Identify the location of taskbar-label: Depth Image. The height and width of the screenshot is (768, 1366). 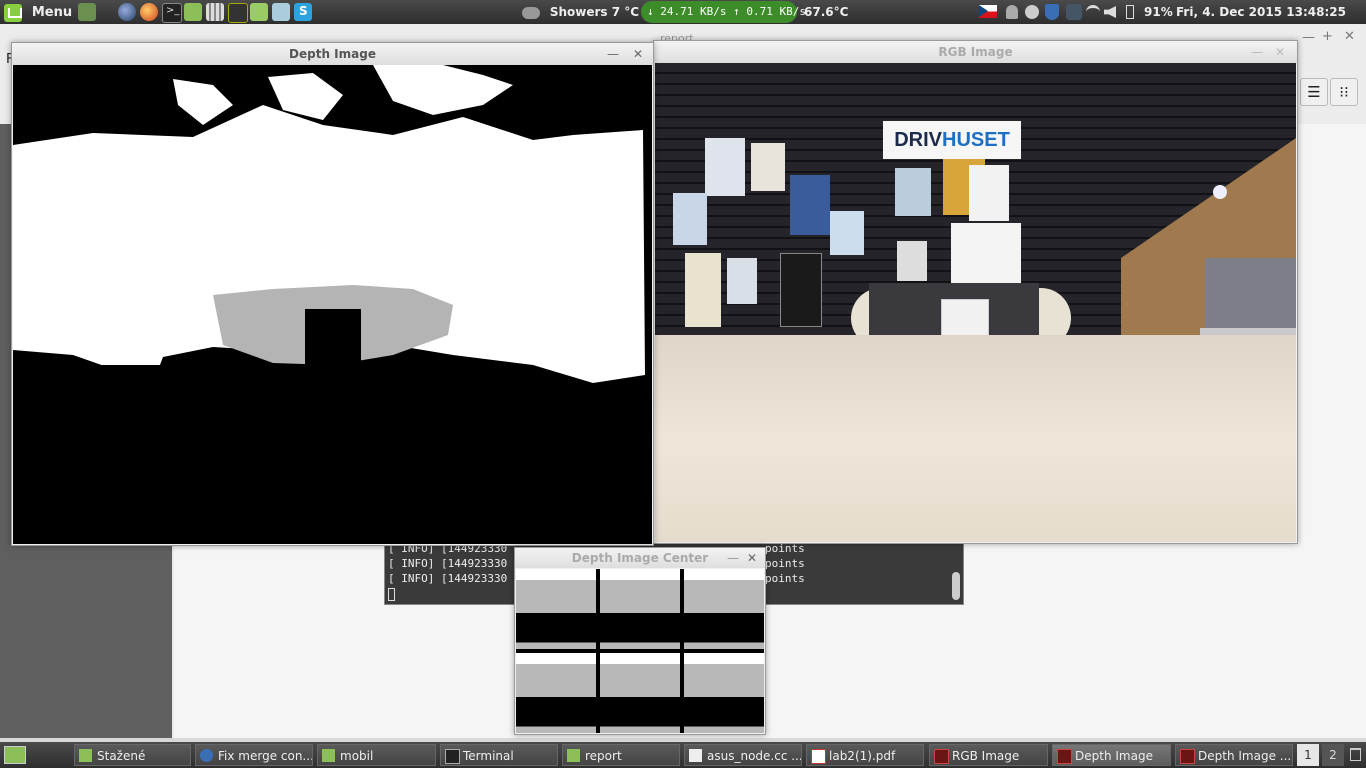
(1114, 756).